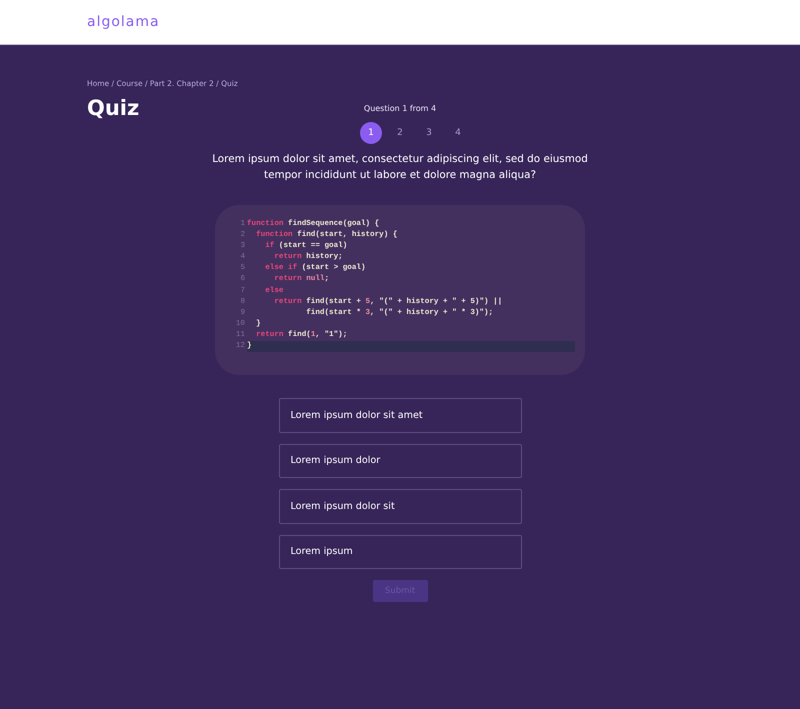 The image size is (800, 709). Describe the element at coordinates (429, 133) in the screenshot. I see `page-button: 3` at that location.